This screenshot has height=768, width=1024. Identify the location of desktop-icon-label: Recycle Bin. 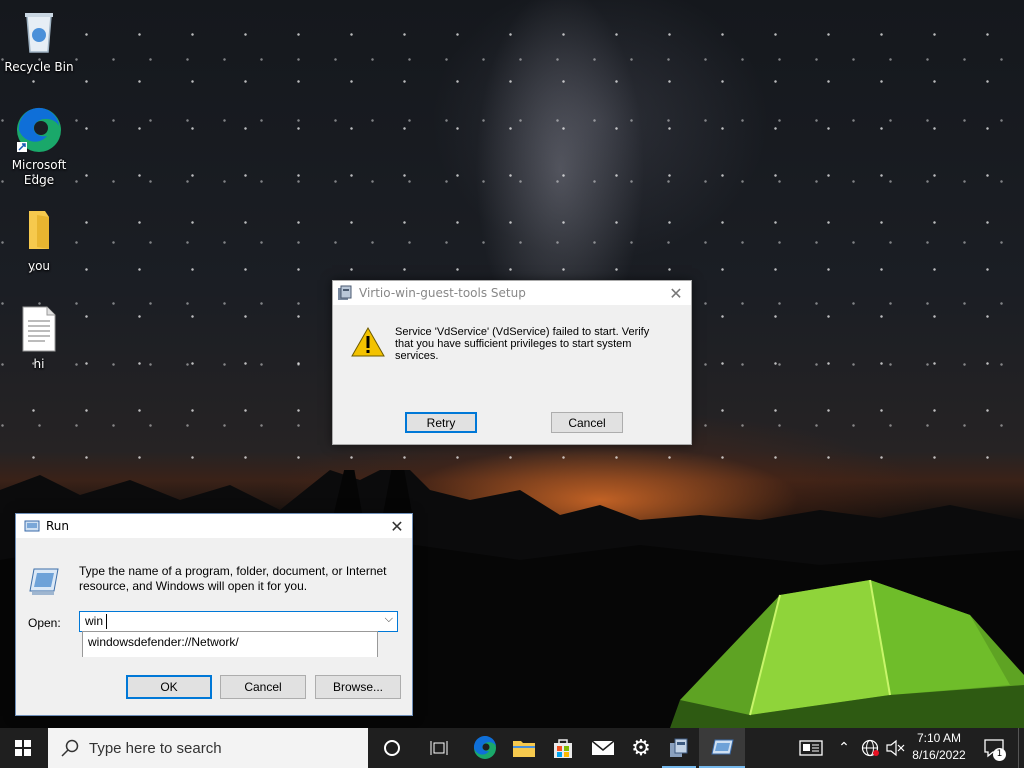
(39, 67).